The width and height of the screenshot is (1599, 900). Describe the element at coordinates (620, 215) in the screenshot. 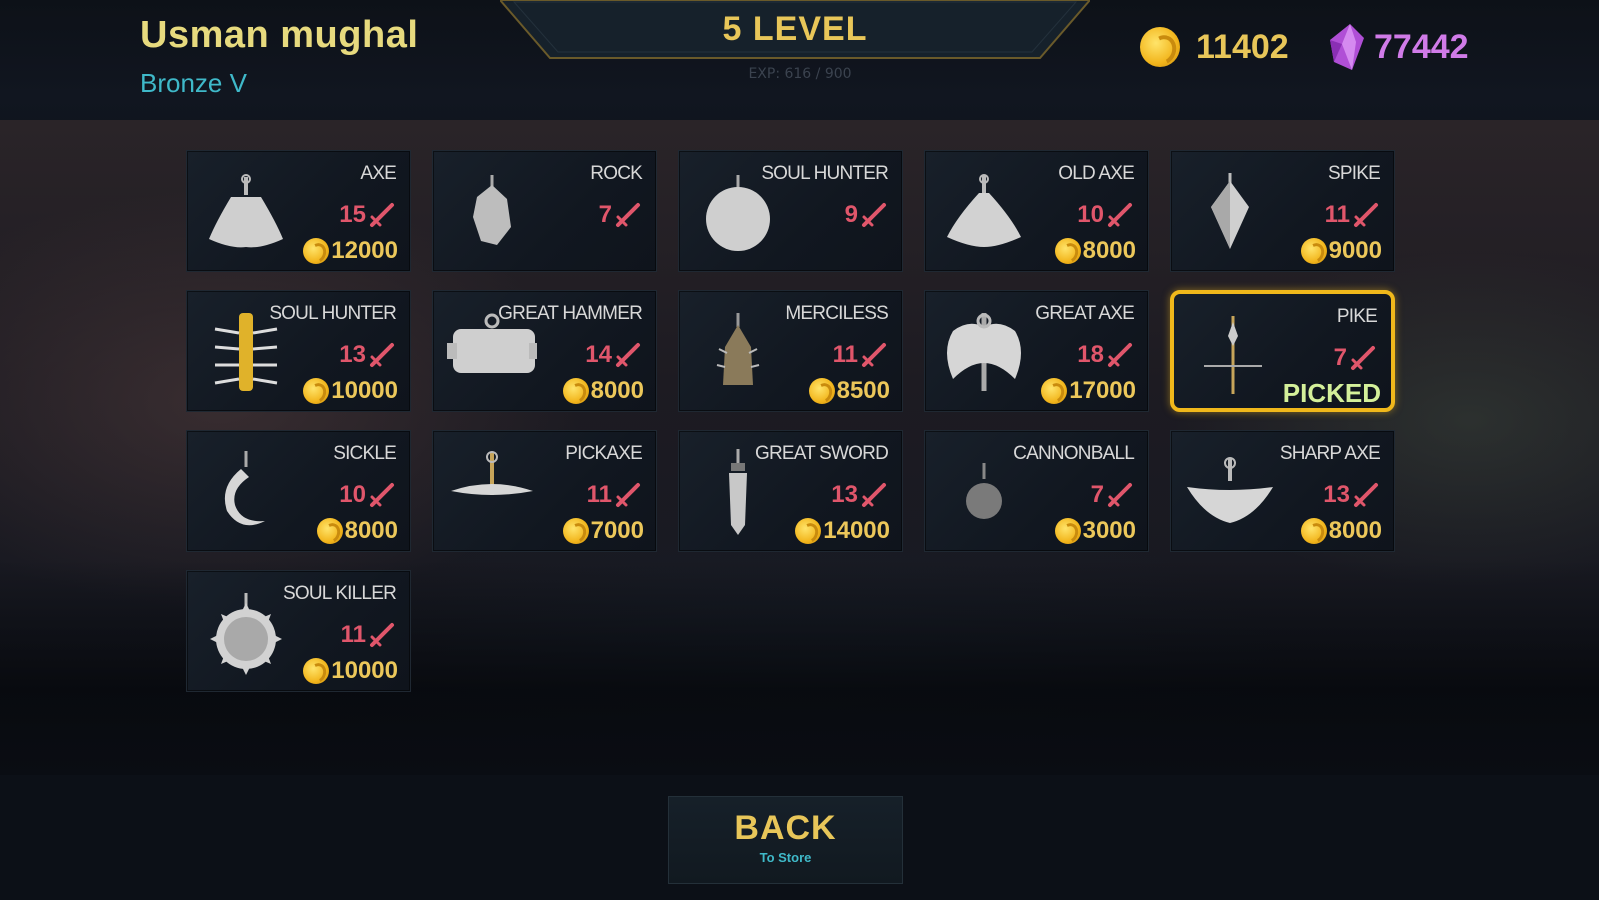

I see `weapon-damage: 7` at that location.